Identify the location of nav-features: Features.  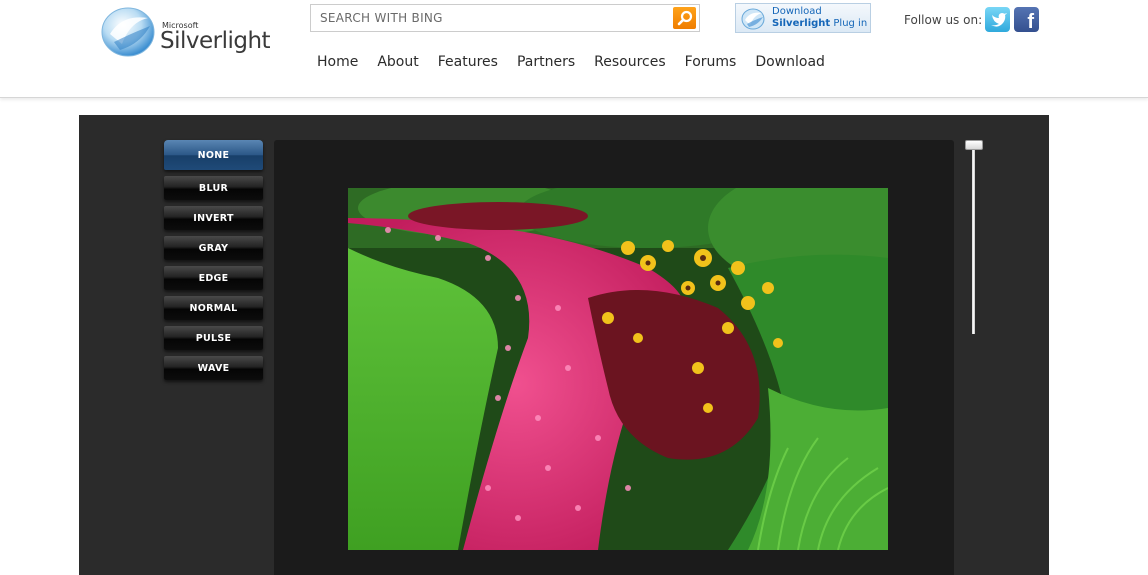
(468, 62).